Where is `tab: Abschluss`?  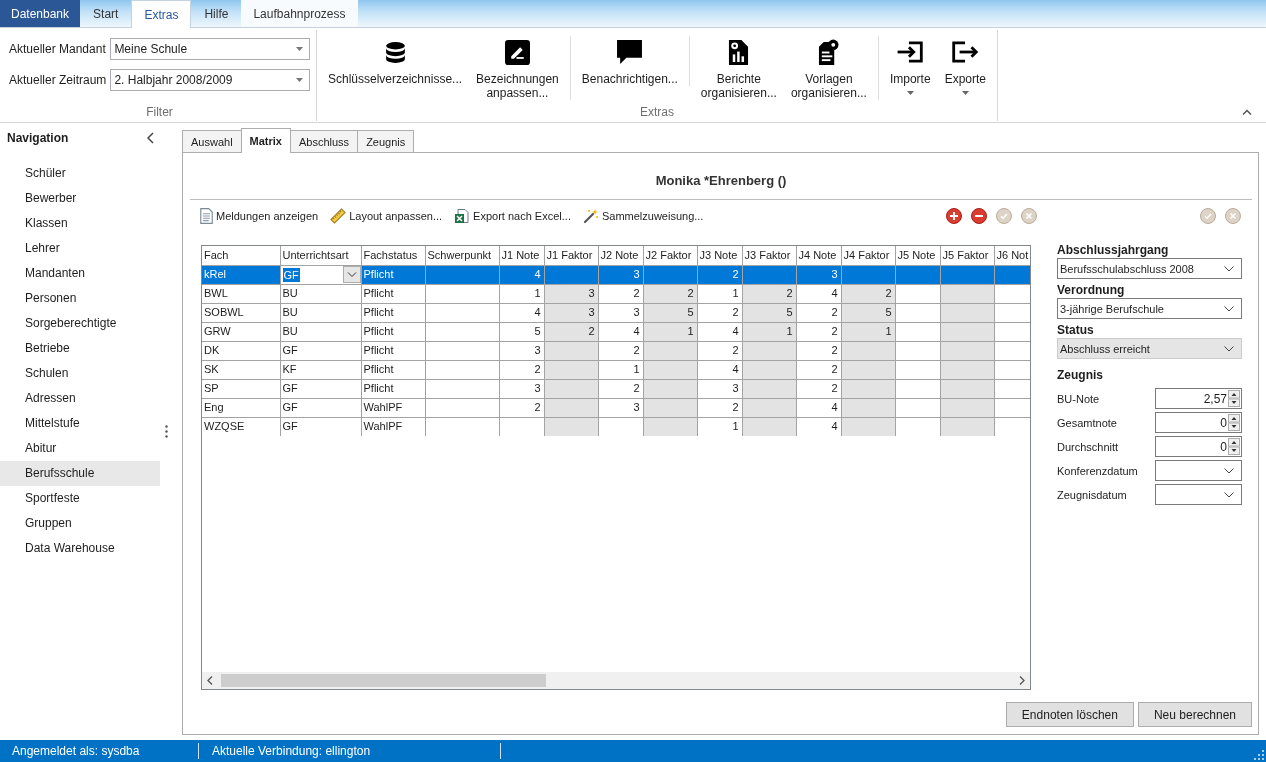
tab: Abschluss is located at coordinates (324, 141).